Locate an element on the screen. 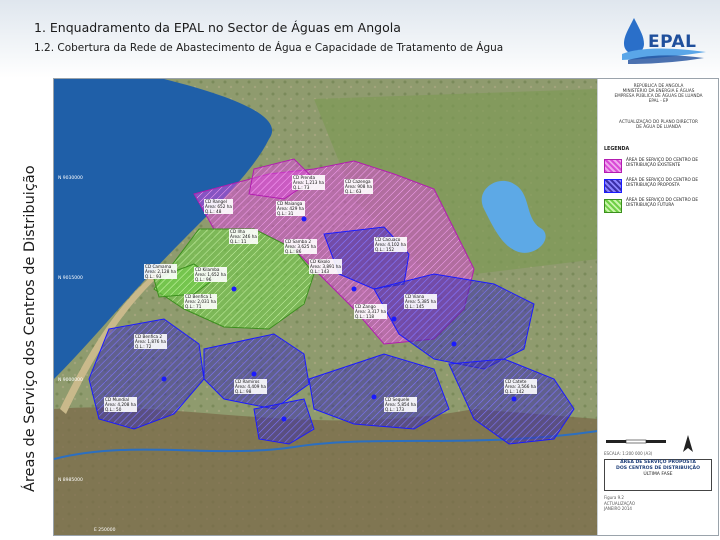  zone-label: CD Cacuaco Área: 4,102 ha Q.L.: 152 is located at coordinates (390, 244).